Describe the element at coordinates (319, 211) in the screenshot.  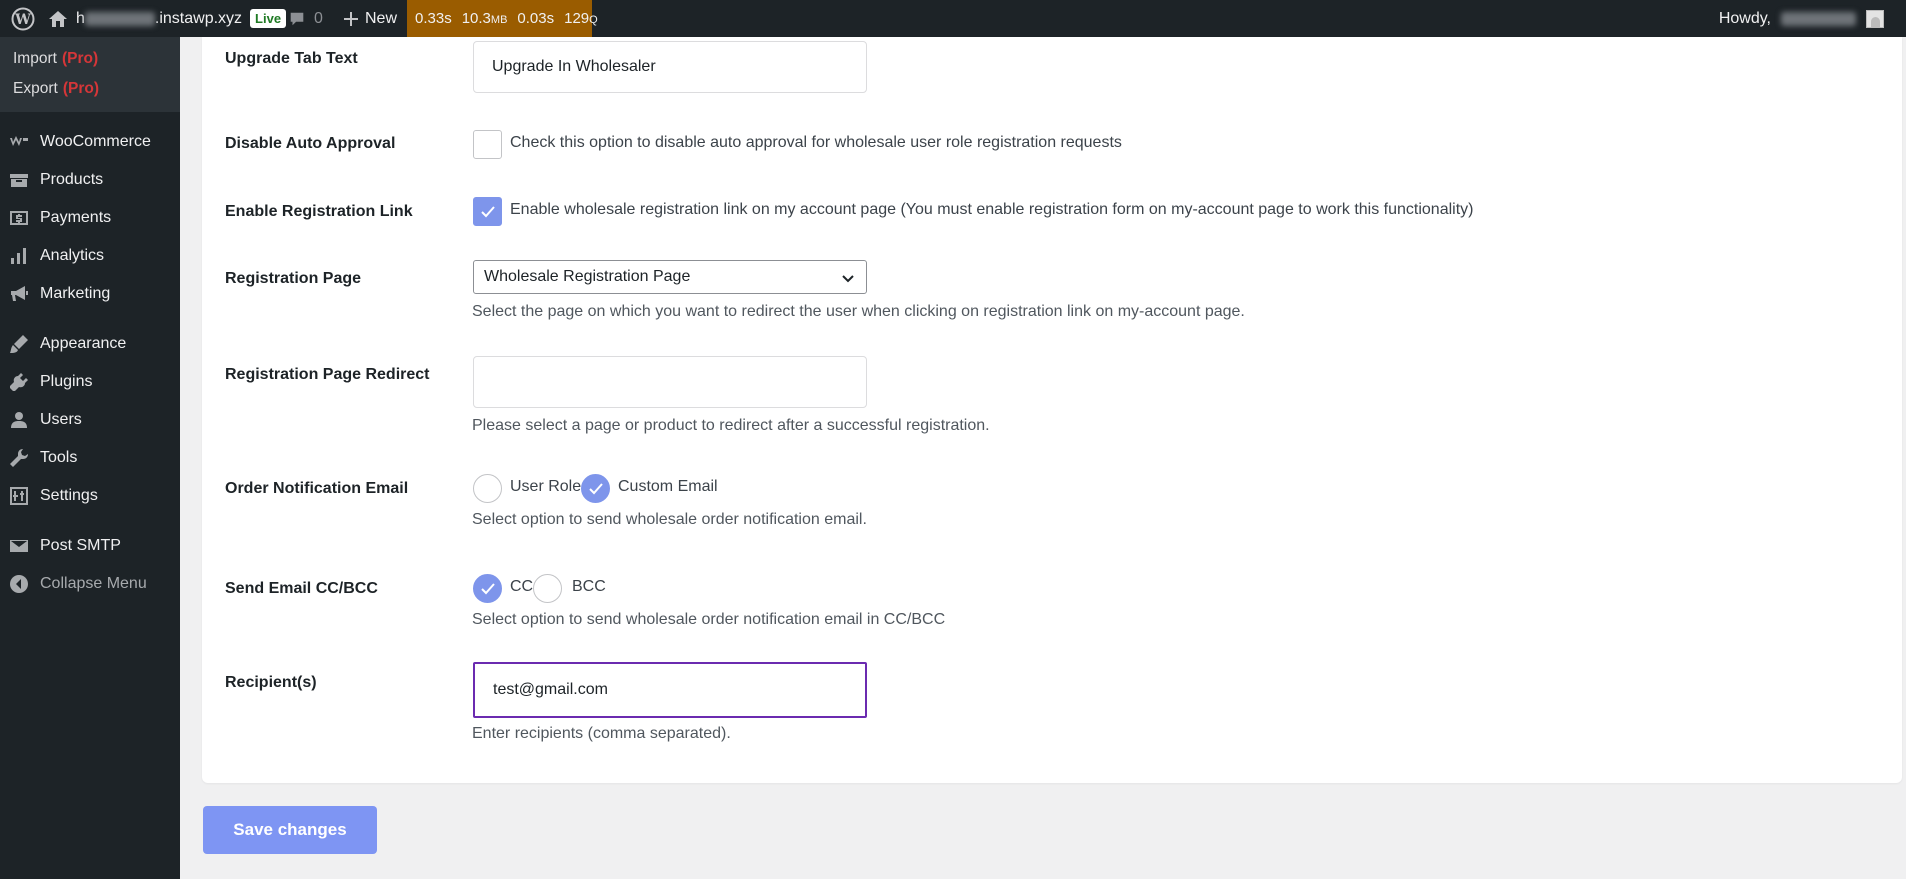
I see `enable-registration-link-label: Enable Registration Link` at that location.